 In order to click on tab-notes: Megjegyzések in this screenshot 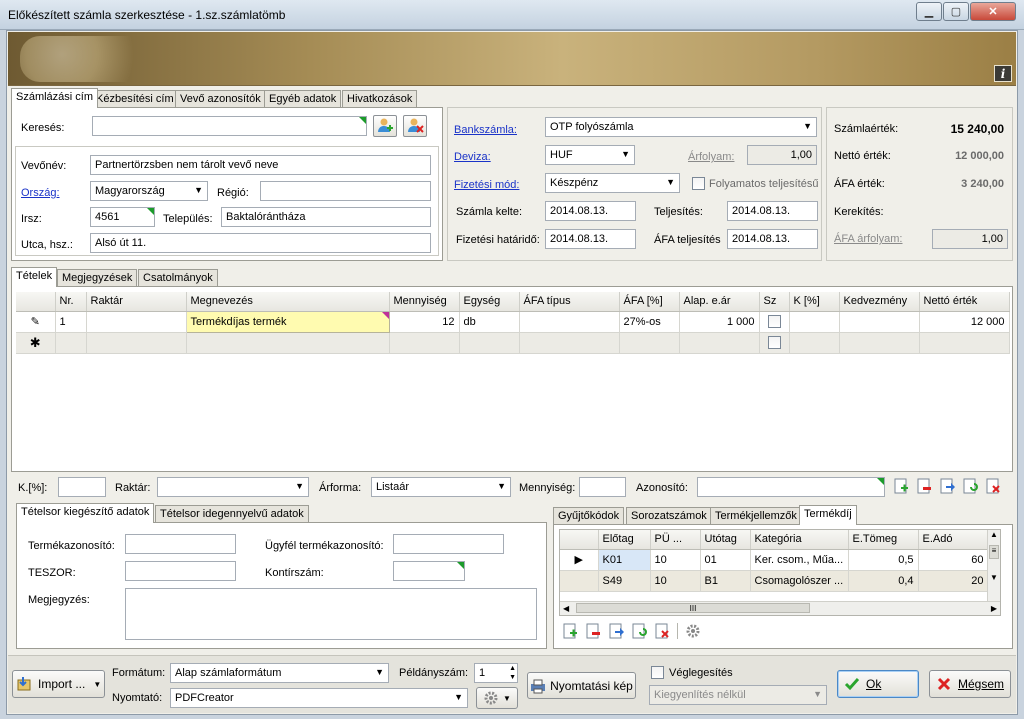, I will do `click(97, 278)`.